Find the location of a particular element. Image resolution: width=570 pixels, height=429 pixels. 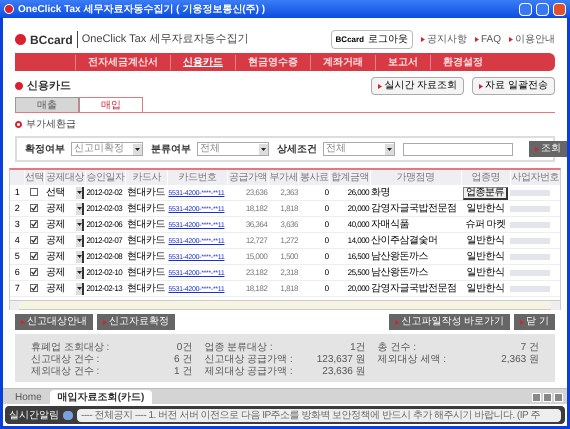

filter-label: 상세조건 is located at coordinates (297, 149).